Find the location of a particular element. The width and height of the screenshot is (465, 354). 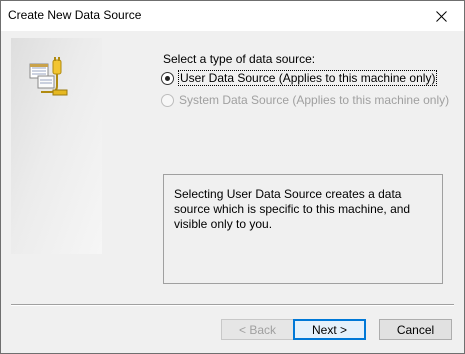

data-source-wizard-icon is located at coordinates (48, 76).